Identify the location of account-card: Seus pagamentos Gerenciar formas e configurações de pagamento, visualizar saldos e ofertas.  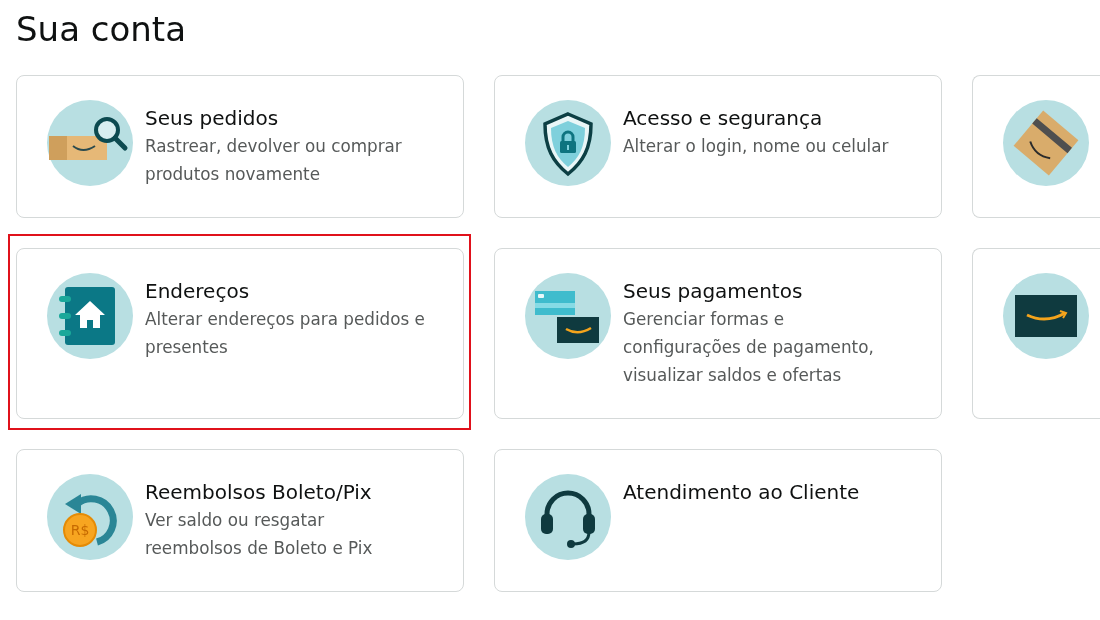
(718, 333).